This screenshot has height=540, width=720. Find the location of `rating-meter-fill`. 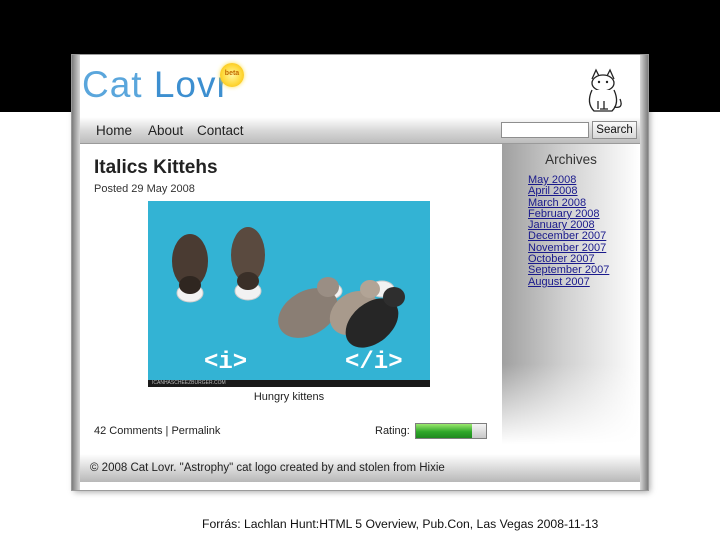

rating-meter-fill is located at coordinates (444, 431).